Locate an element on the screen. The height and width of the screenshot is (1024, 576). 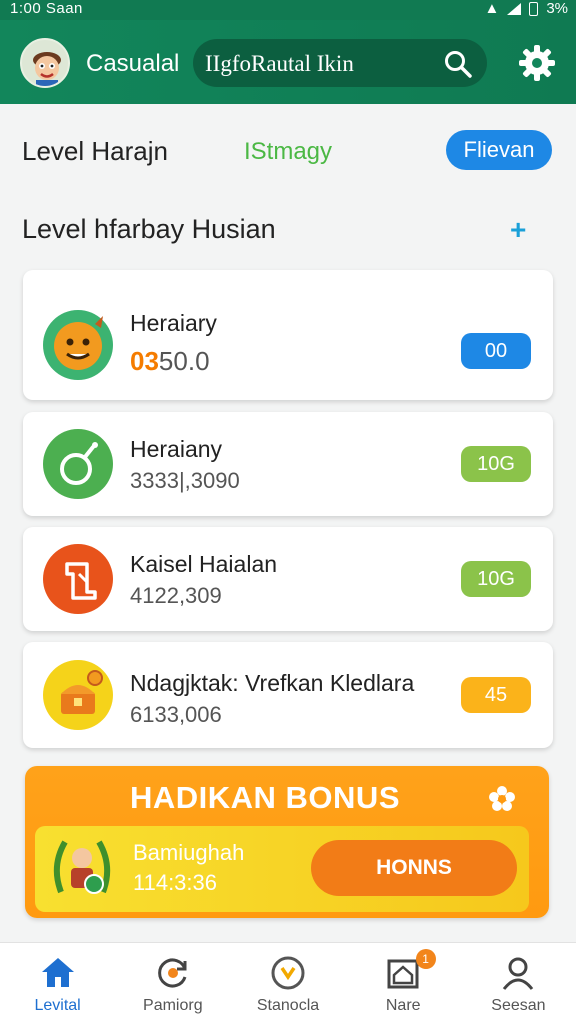
level-label: Level Harajn is located at coordinates (95, 151).